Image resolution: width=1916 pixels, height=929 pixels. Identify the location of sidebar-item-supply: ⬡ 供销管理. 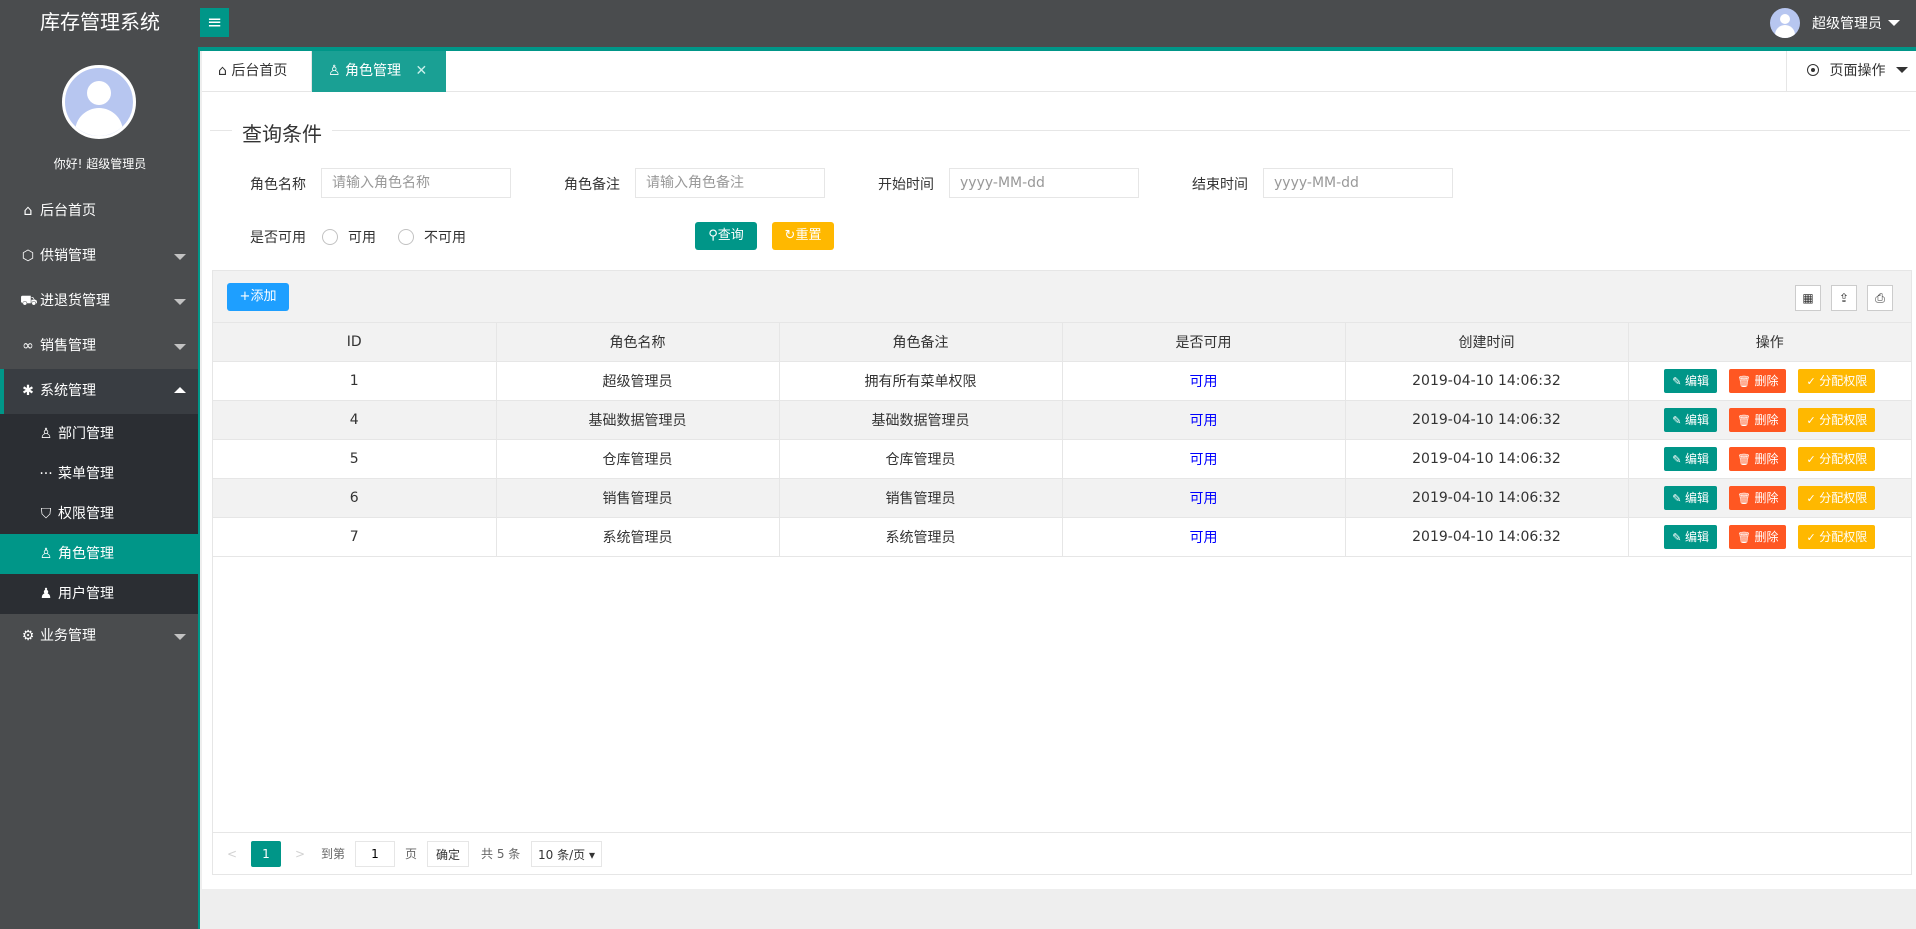
(99, 256).